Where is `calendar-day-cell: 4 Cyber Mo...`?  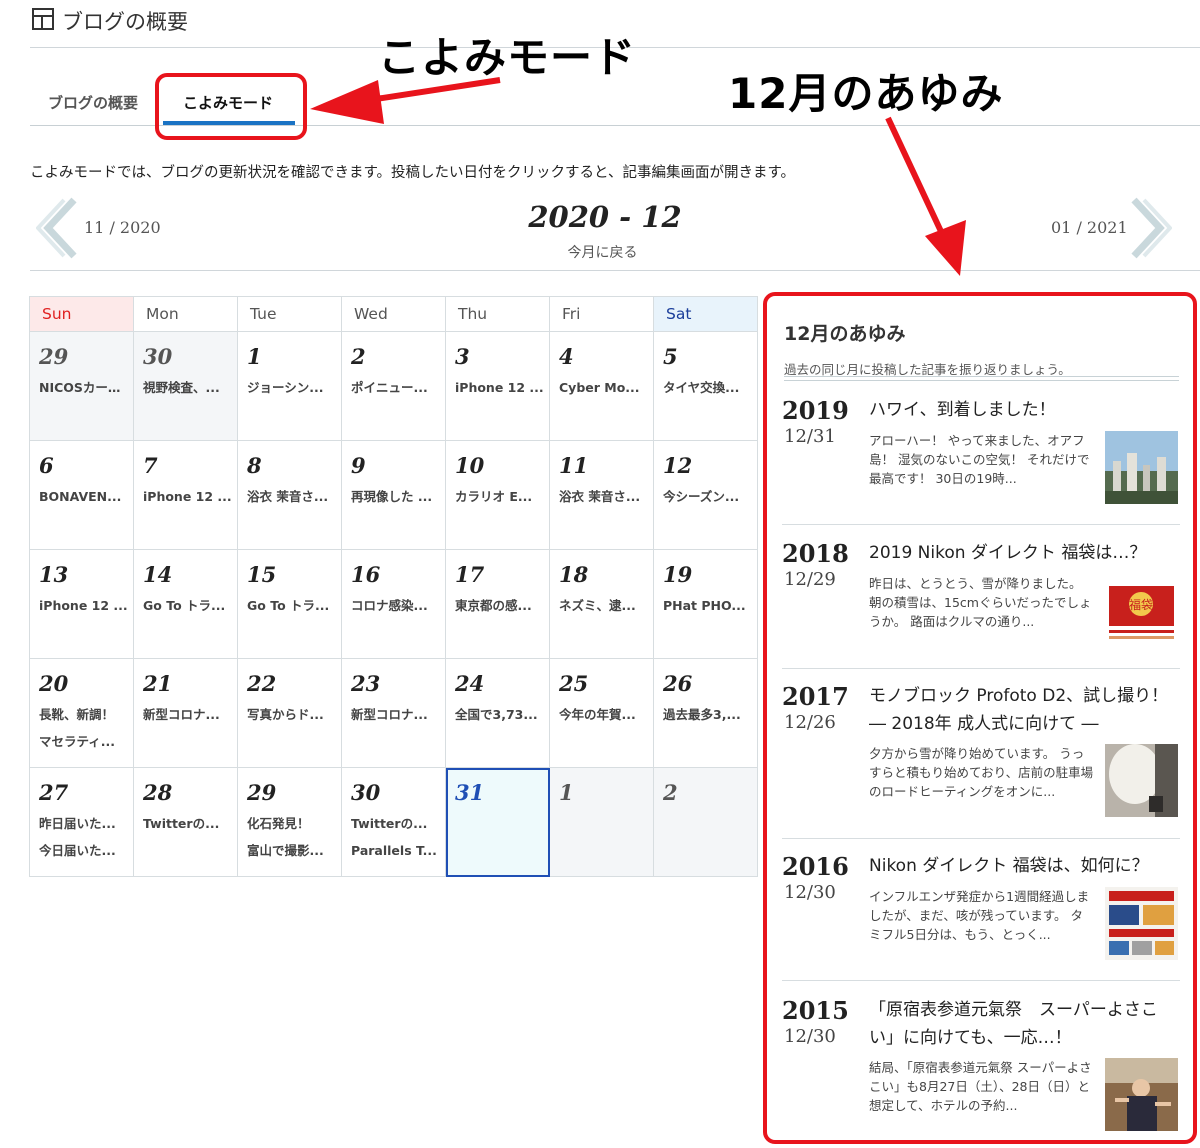
calendar-day-cell: 4 Cyber Mo... is located at coordinates (601, 386).